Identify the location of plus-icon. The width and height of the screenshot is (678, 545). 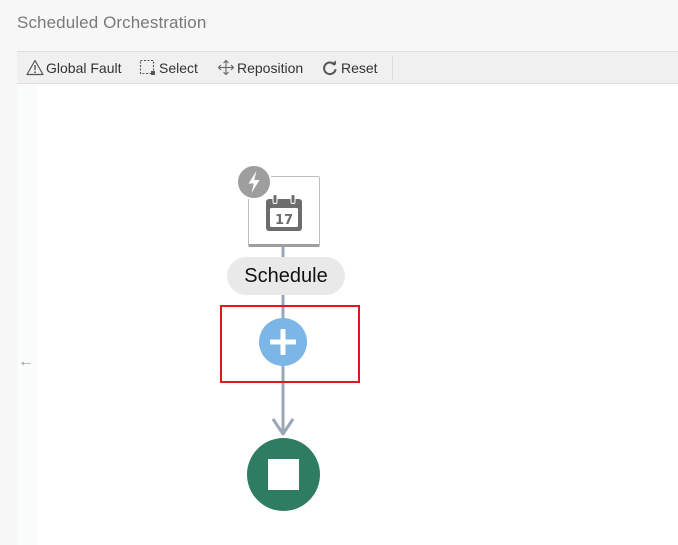
(283, 342).